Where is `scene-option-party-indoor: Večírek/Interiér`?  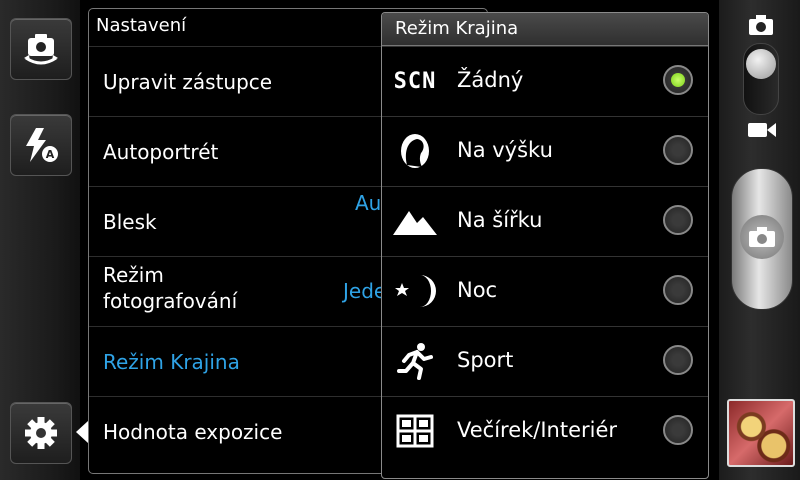
scene-option-party-indoor: Večírek/Interiér is located at coordinates (545, 431).